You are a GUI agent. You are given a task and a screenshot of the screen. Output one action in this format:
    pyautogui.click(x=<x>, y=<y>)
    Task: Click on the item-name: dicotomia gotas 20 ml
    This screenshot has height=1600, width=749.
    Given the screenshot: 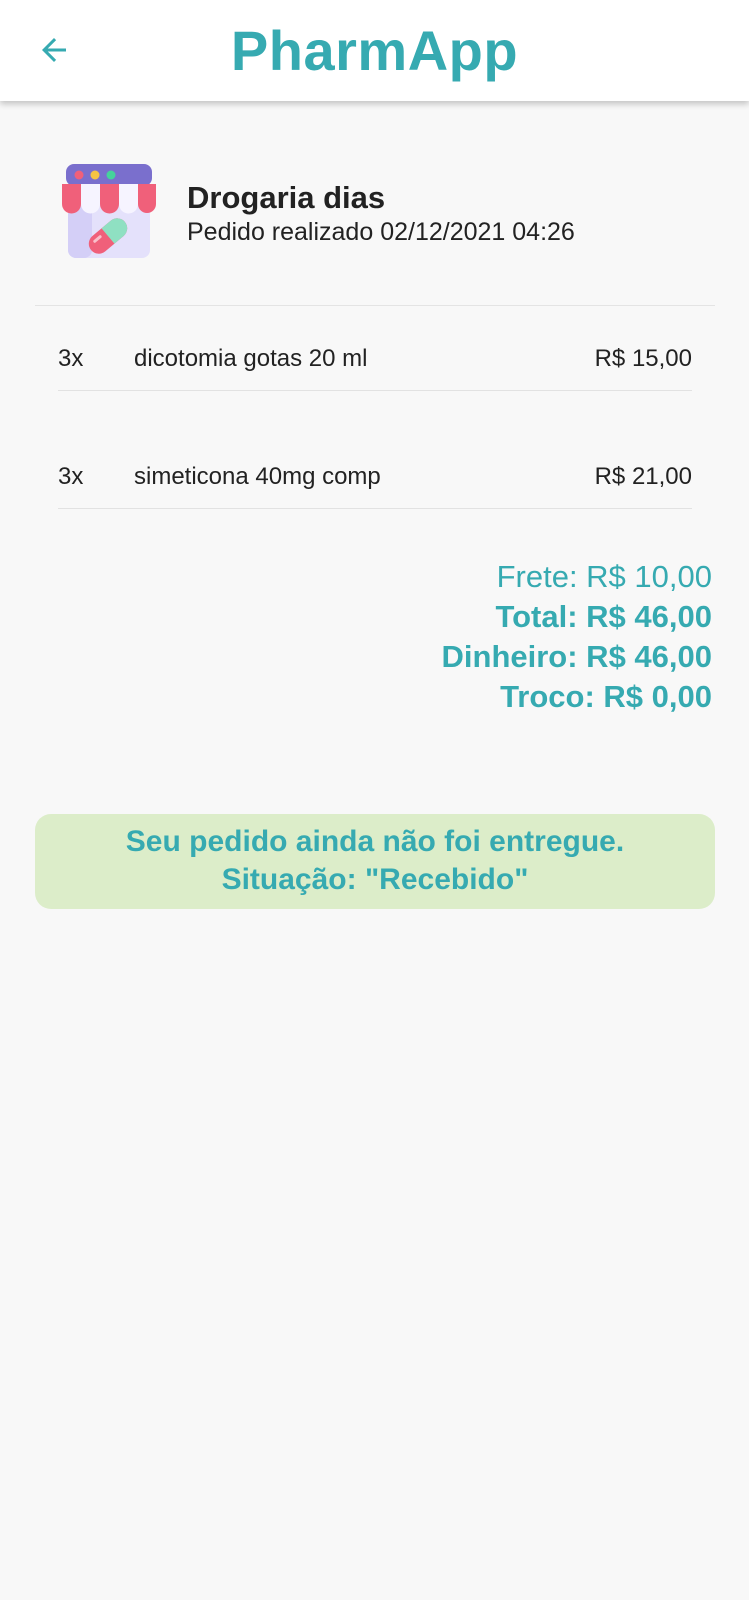 What is the action you would take?
    pyautogui.click(x=251, y=358)
    